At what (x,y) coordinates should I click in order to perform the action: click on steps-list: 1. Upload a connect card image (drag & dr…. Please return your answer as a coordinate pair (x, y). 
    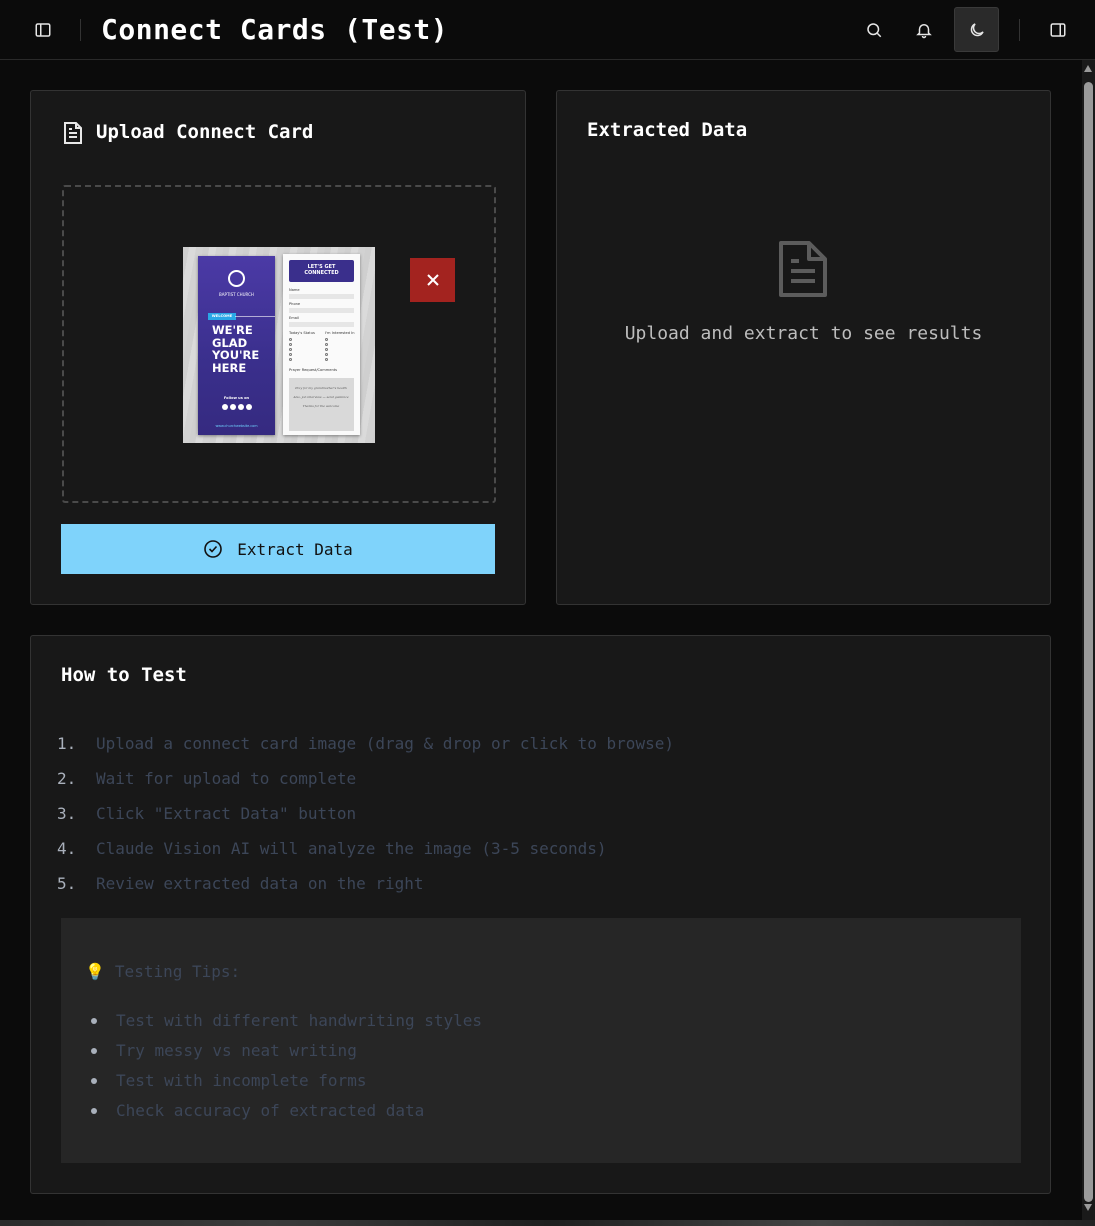
    Looking at the image, I should click on (365, 819).